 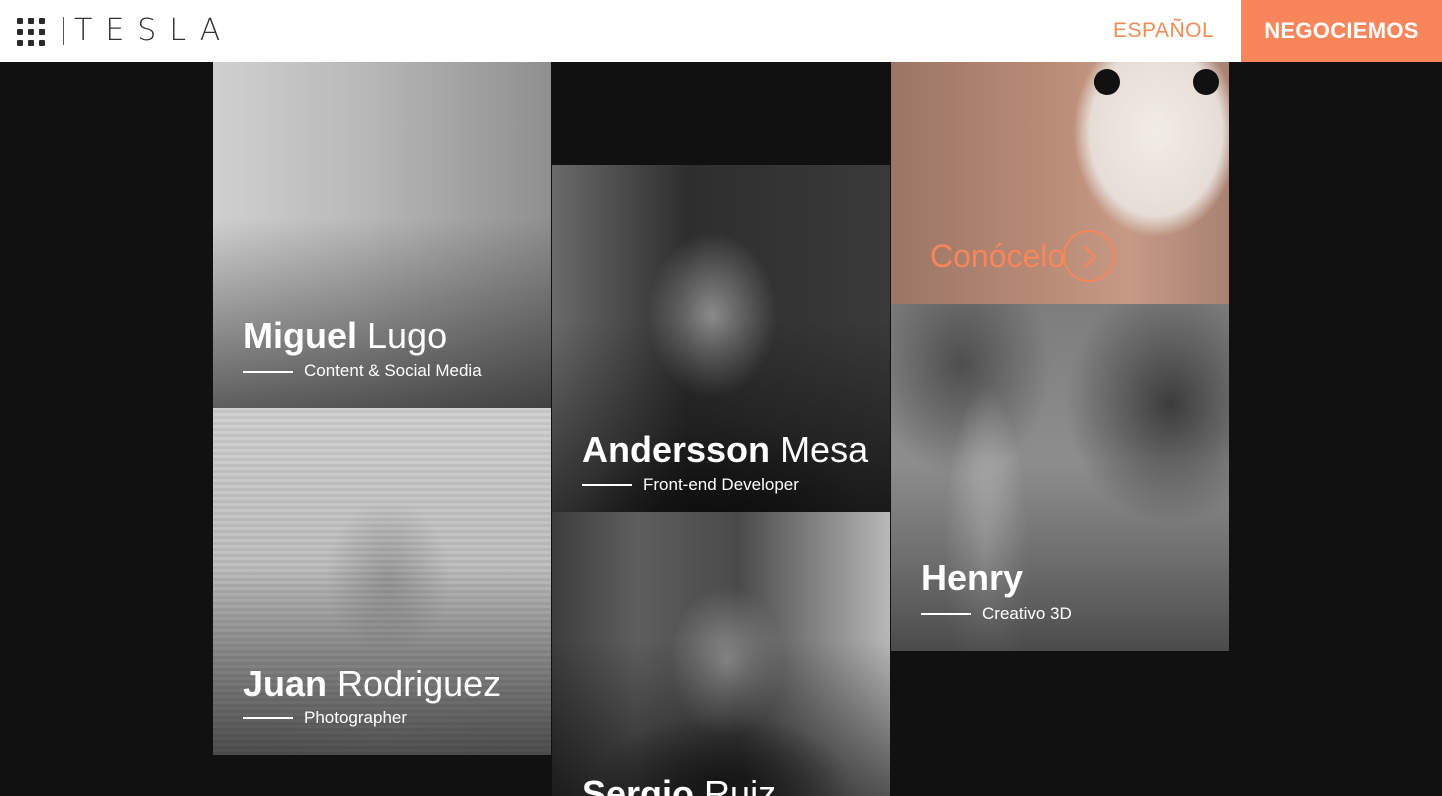 What do you see at coordinates (1027, 613) in the screenshot?
I see `team-member-role: Creativo 3D` at bounding box center [1027, 613].